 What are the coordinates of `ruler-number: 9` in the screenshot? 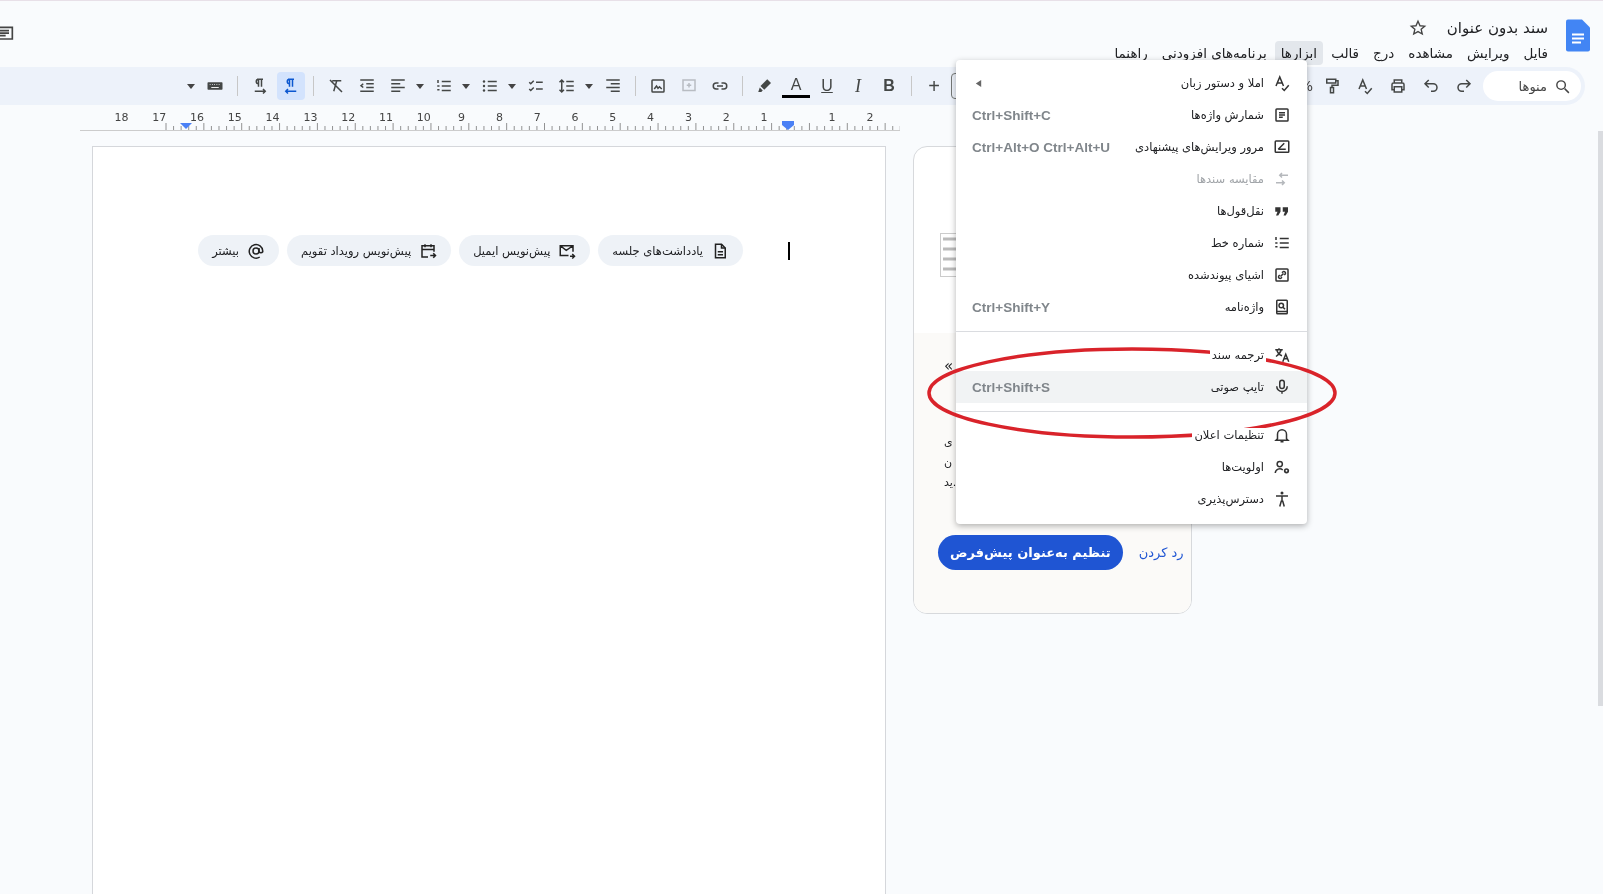 It's located at (462, 117).